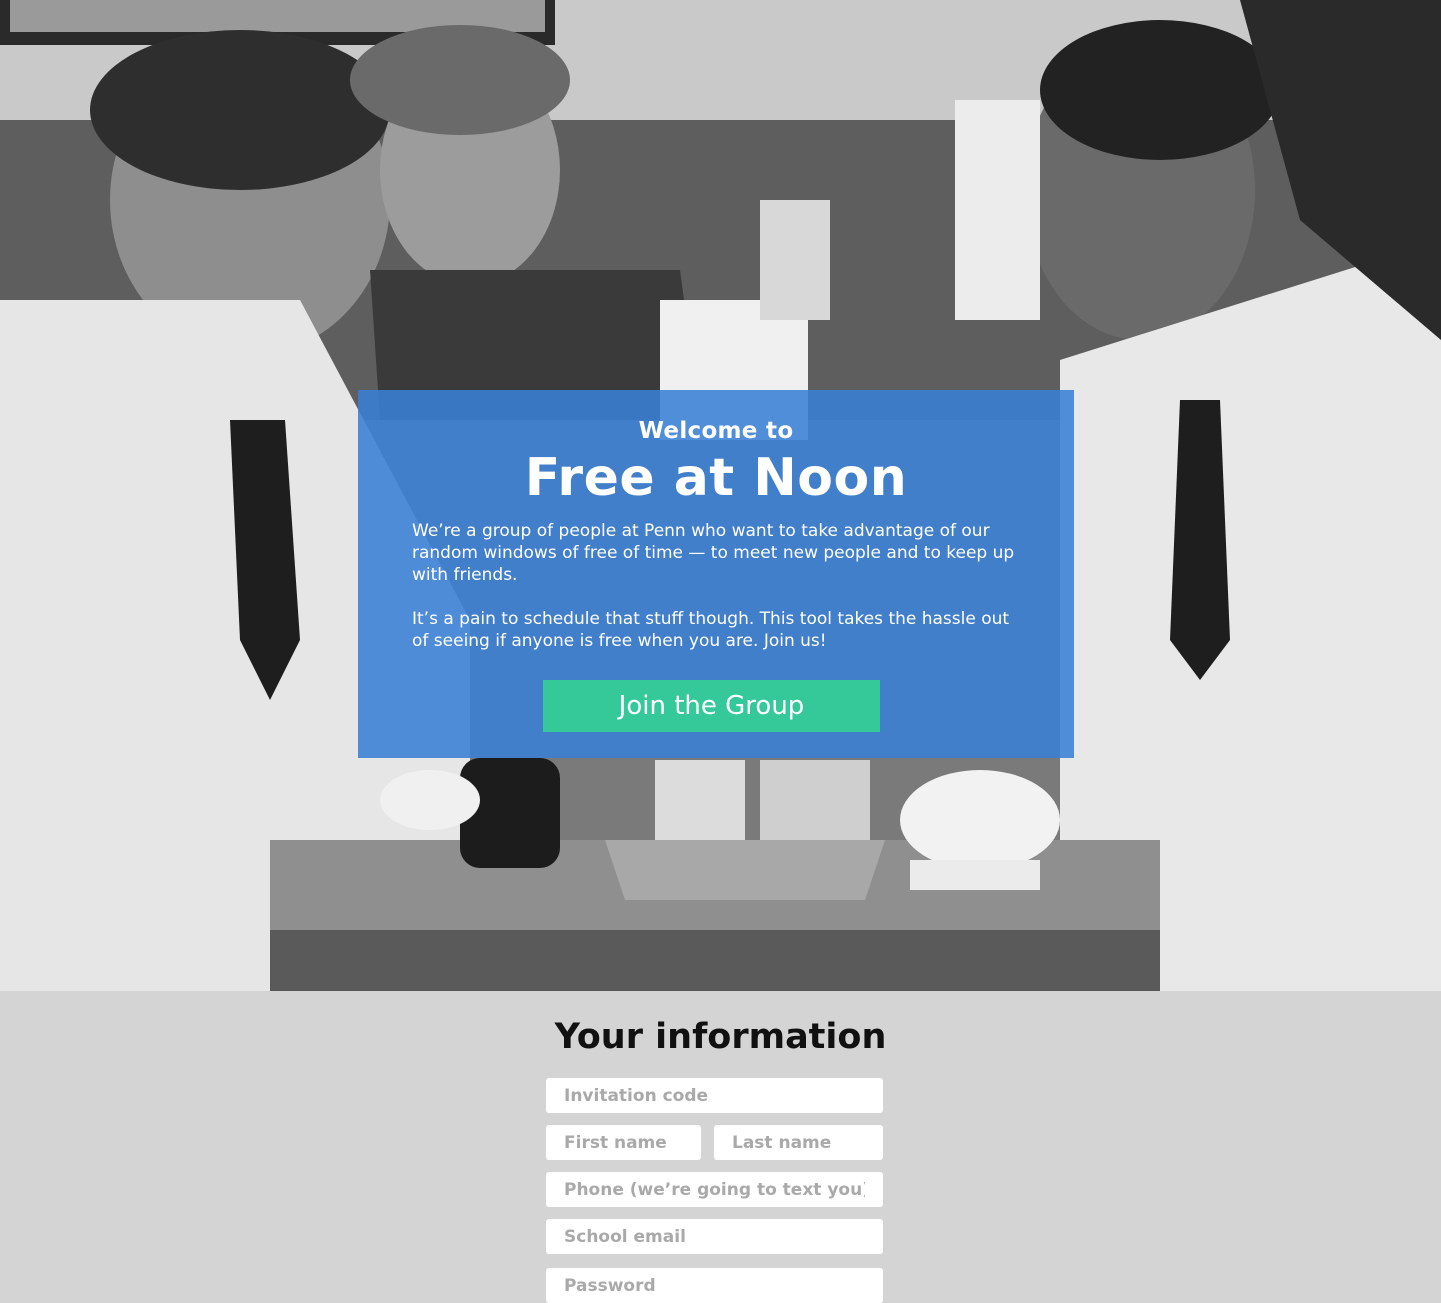  Describe the element at coordinates (716, 478) in the screenshot. I see `site-title: Free at Noon` at that location.